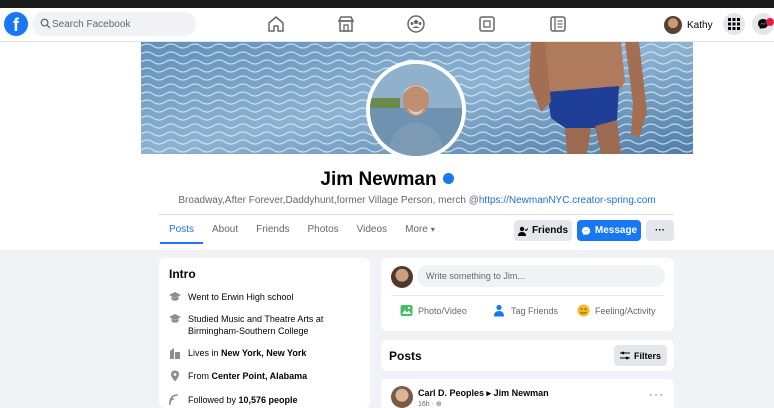  Describe the element at coordinates (700, 25) in the screenshot. I see `current-user-name: Kathy` at that location.